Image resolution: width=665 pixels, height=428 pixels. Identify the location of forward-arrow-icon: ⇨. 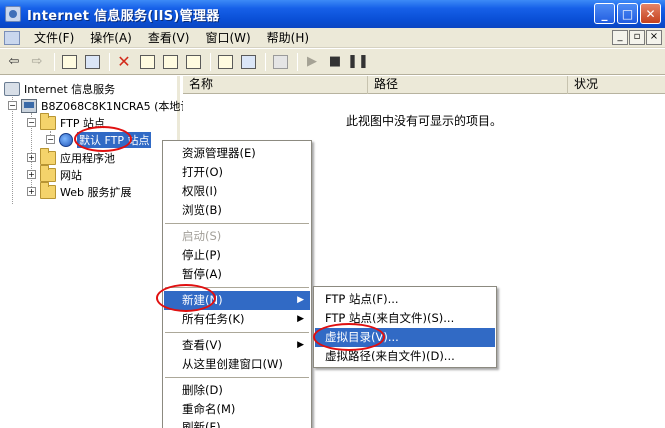
(37, 62).